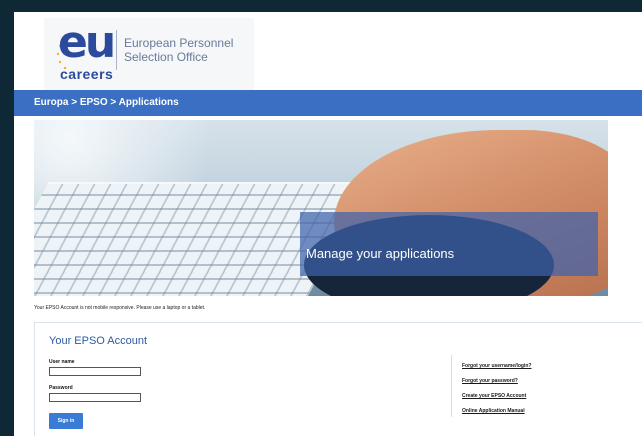  What do you see at coordinates (116, 50) in the screenshot?
I see `logo-divider` at bounding box center [116, 50].